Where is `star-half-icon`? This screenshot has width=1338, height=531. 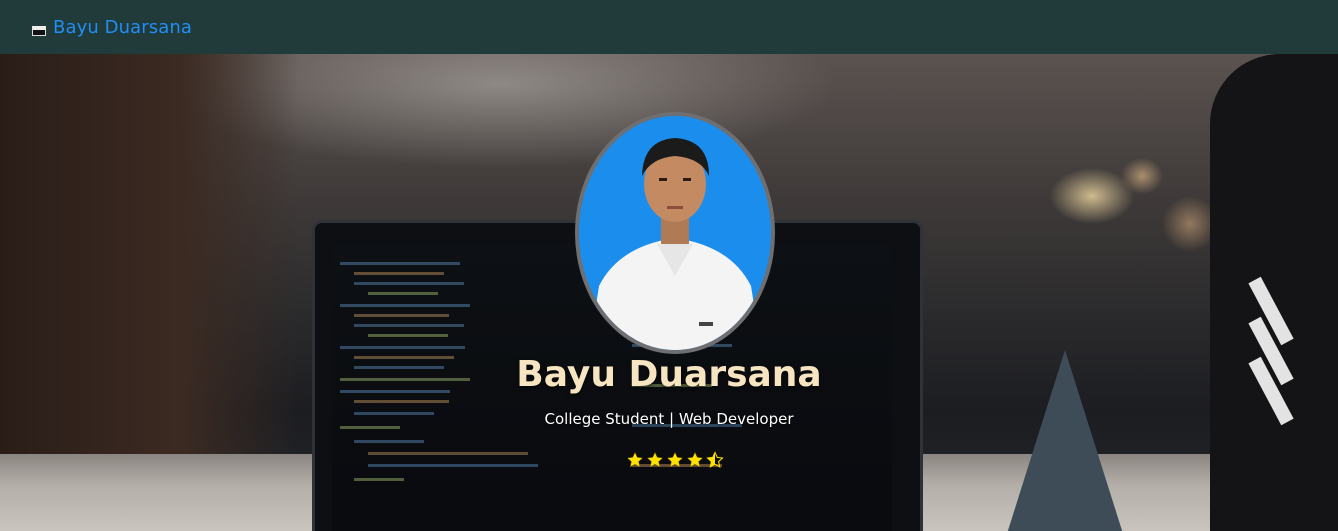 star-half-icon is located at coordinates (715, 459).